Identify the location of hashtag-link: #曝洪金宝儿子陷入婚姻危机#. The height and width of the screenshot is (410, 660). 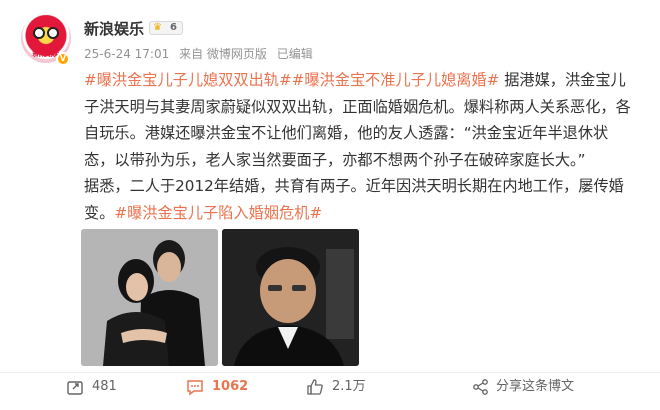
(218, 213).